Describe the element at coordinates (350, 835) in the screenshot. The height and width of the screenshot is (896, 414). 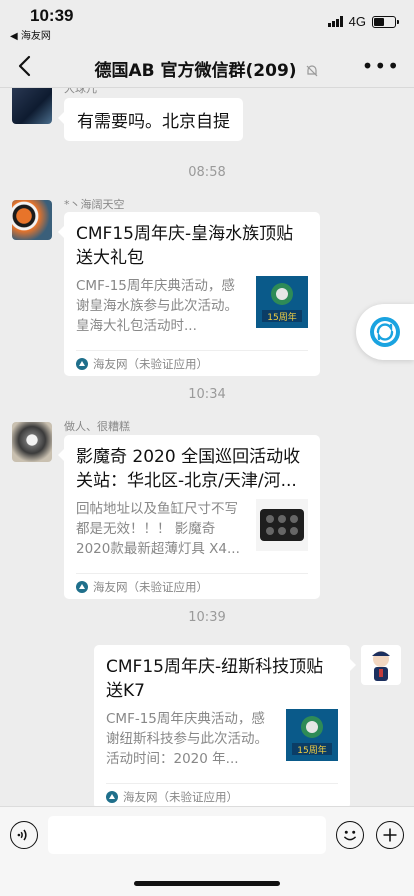
I see `emoji-icon` at that location.